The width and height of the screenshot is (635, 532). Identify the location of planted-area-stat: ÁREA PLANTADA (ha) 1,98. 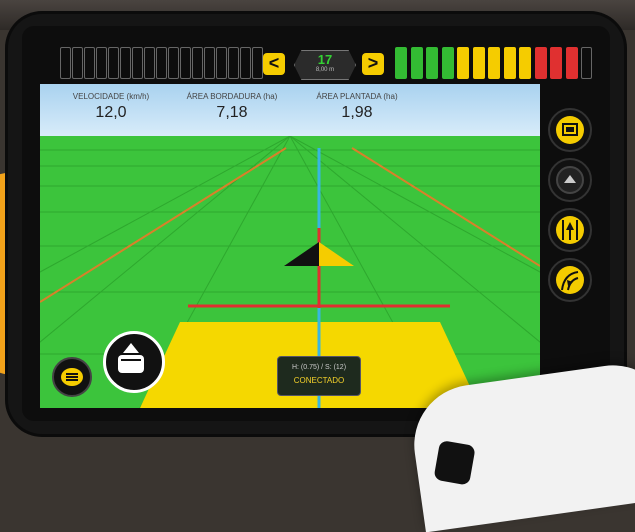
(357, 107).